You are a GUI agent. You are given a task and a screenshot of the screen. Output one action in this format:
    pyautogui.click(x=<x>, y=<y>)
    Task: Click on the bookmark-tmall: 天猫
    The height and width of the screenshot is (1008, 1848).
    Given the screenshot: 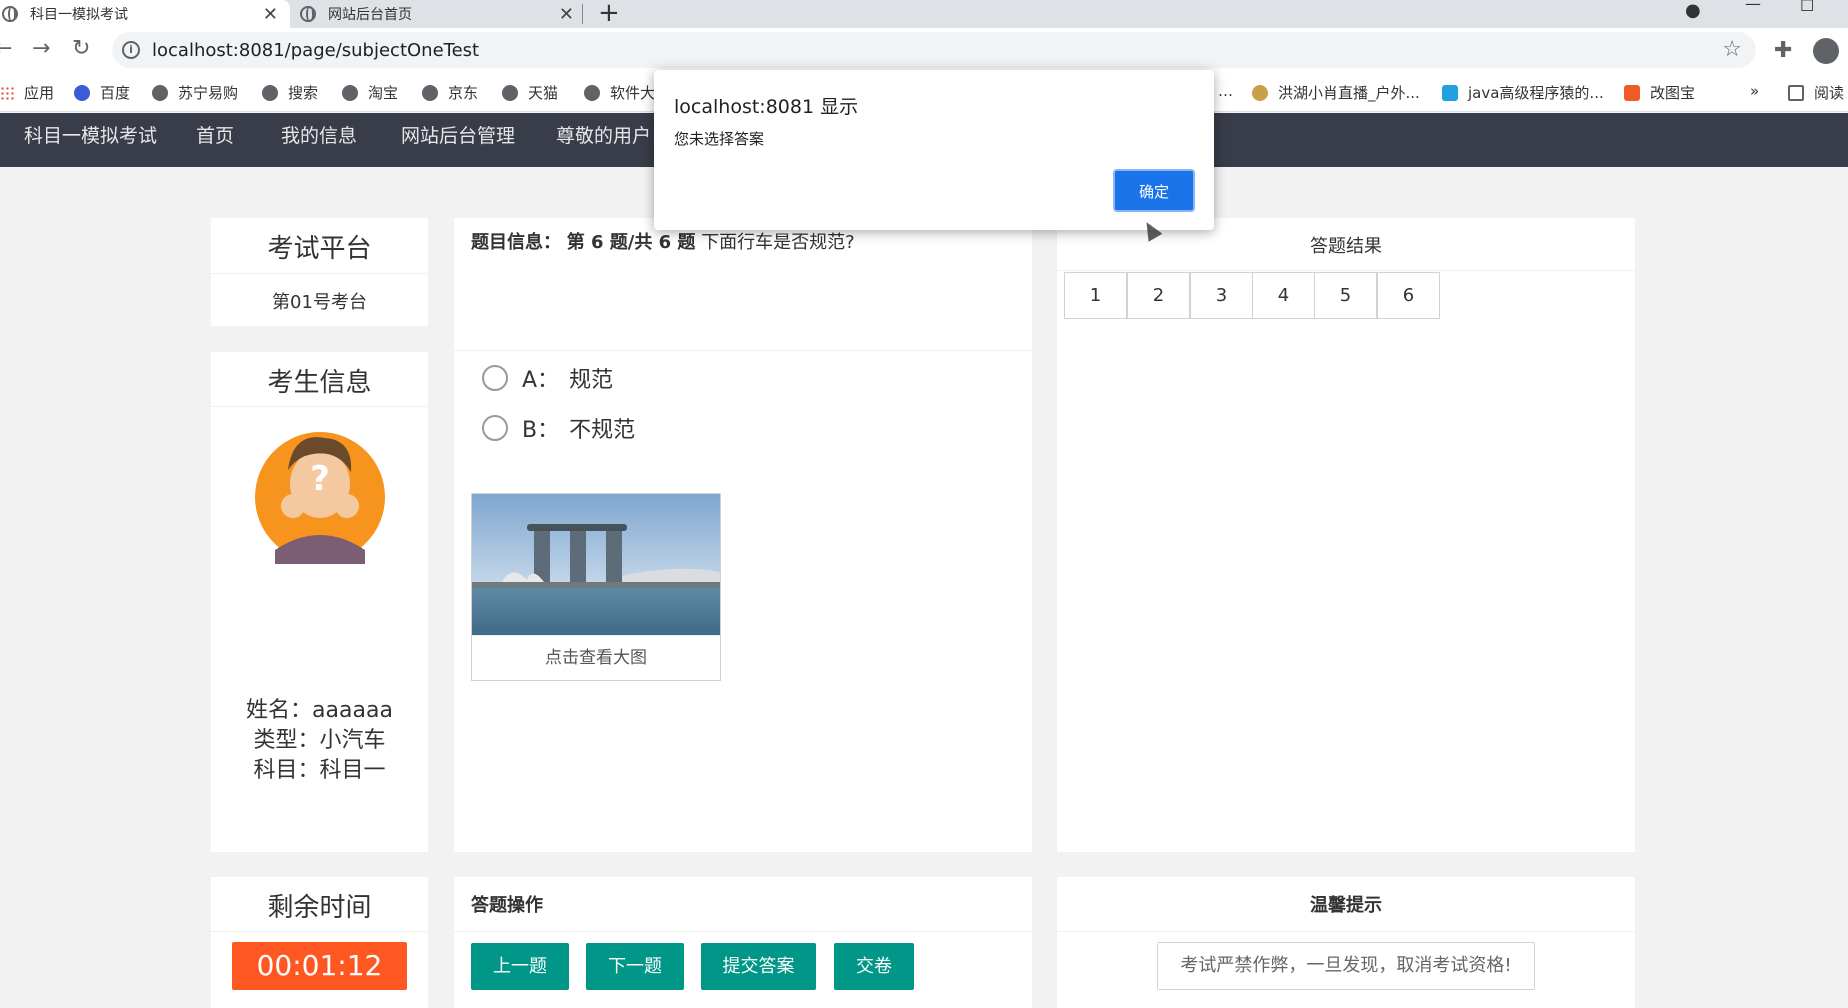 What is the action you would take?
    pyautogui.click(x=530, y=92)
    